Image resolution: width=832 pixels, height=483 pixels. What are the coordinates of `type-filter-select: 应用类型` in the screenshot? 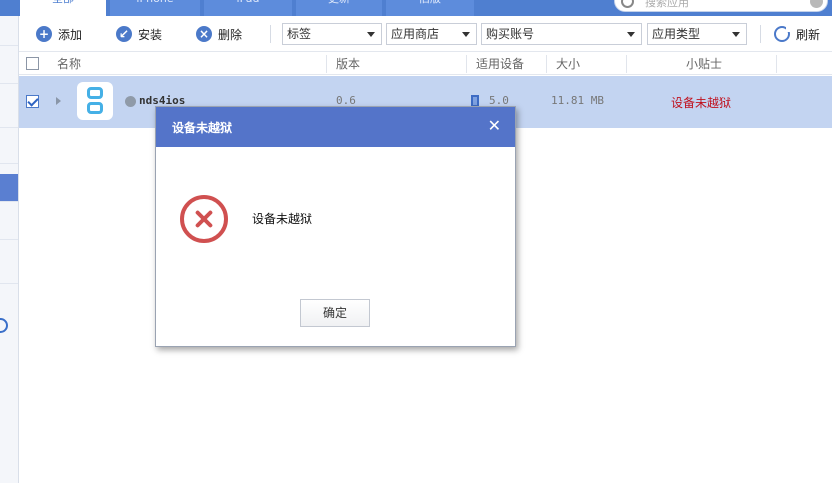 It's located at (697, 34).